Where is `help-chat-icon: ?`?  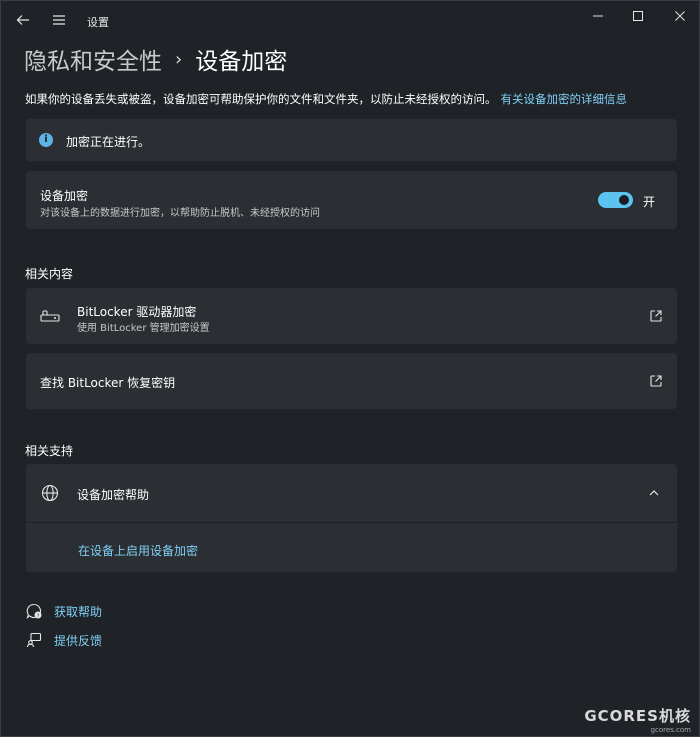 help-chat-icon: ? is located at coordinates (34, 611).